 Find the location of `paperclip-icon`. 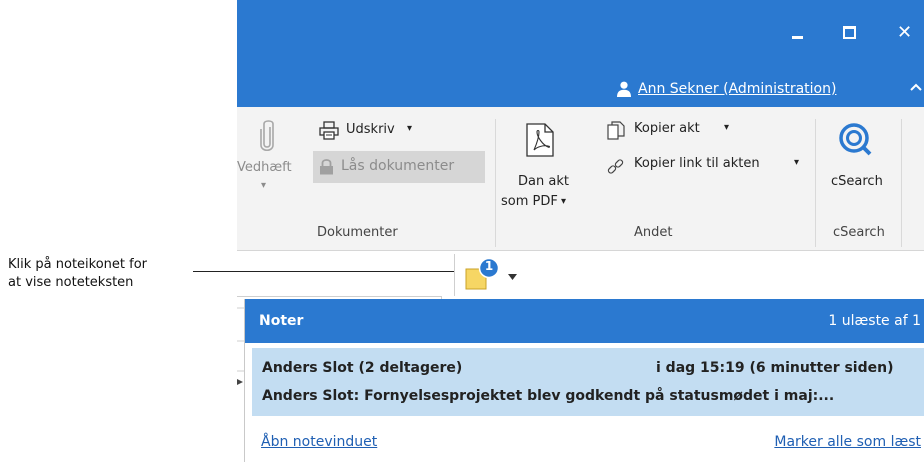

paperclip-icon is located at coordinates (267, 136).